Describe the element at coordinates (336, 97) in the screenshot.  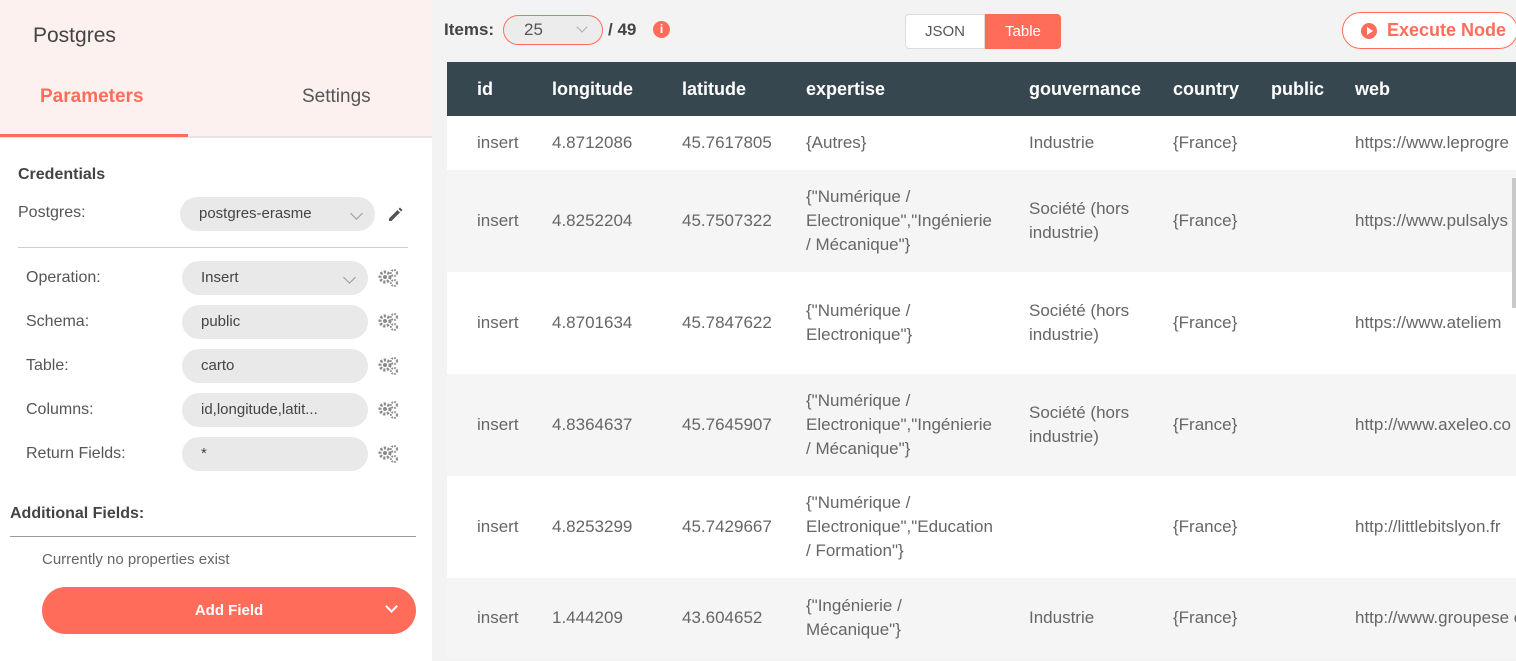
I see `tab-settings: Settings` at that location.